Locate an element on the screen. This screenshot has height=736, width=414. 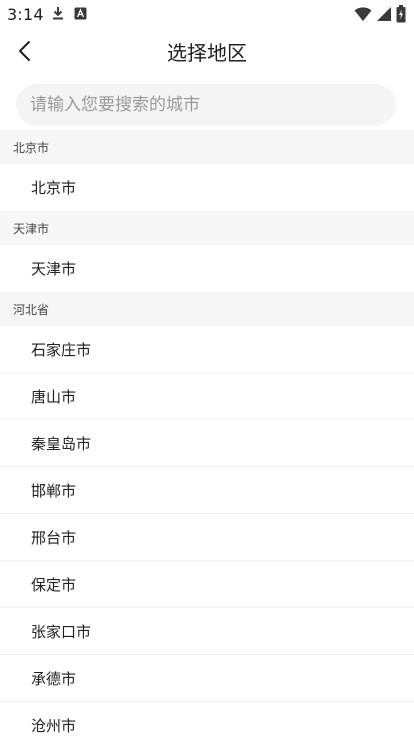
city-list-item: 保定市 is located at coordinates (207, 584).